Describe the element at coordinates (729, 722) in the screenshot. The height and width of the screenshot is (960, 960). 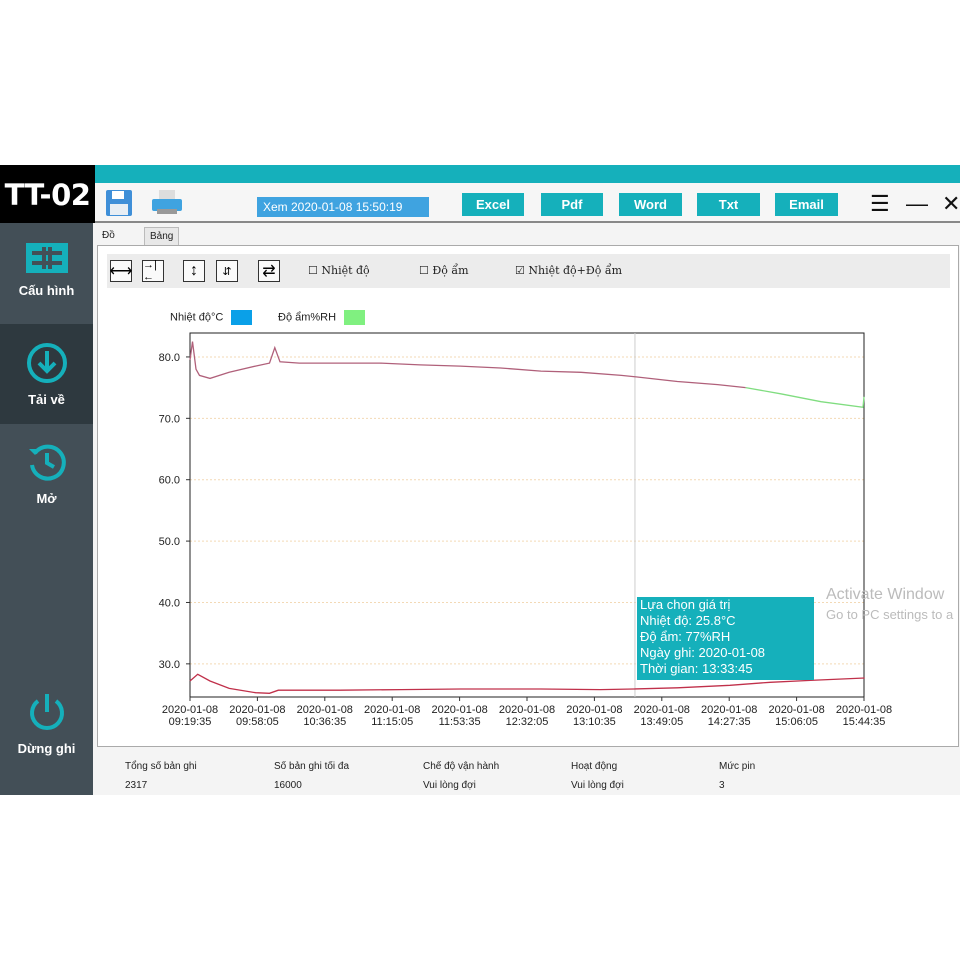
I see `x-tick-time: 14:27:35` at that location.